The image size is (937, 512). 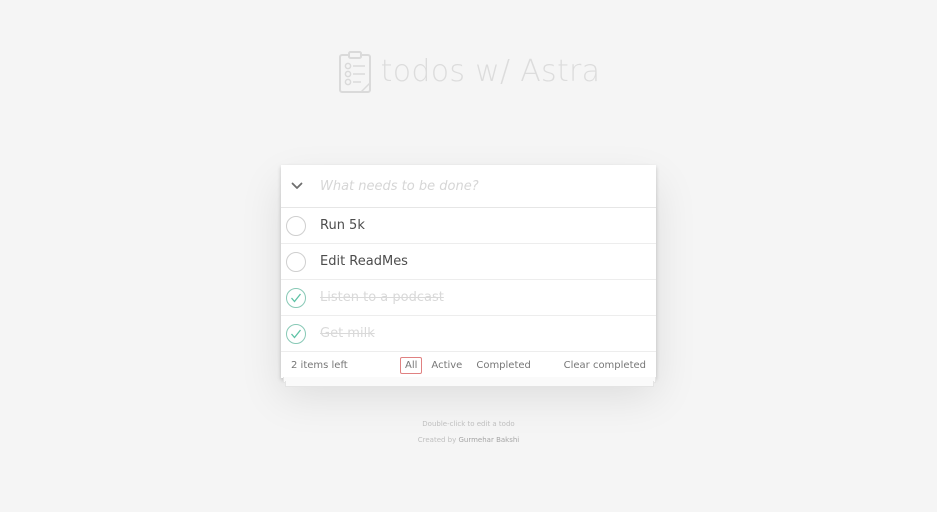 I want to click on new-todo-row, so click(x=468, y=186).